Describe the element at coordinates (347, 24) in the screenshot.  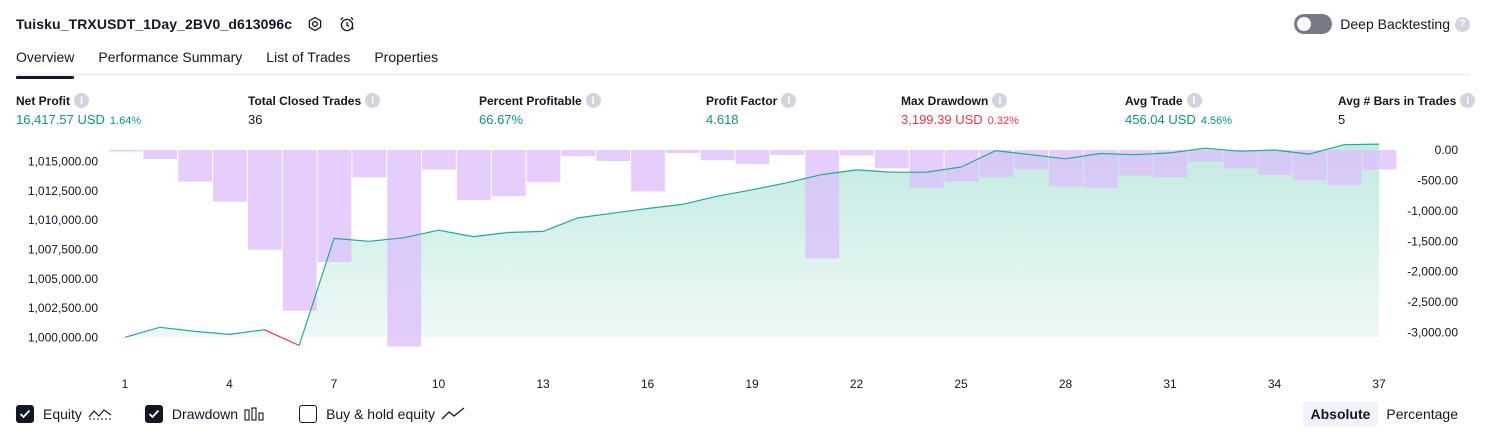
I see `alarm-clock-icon` at that location.